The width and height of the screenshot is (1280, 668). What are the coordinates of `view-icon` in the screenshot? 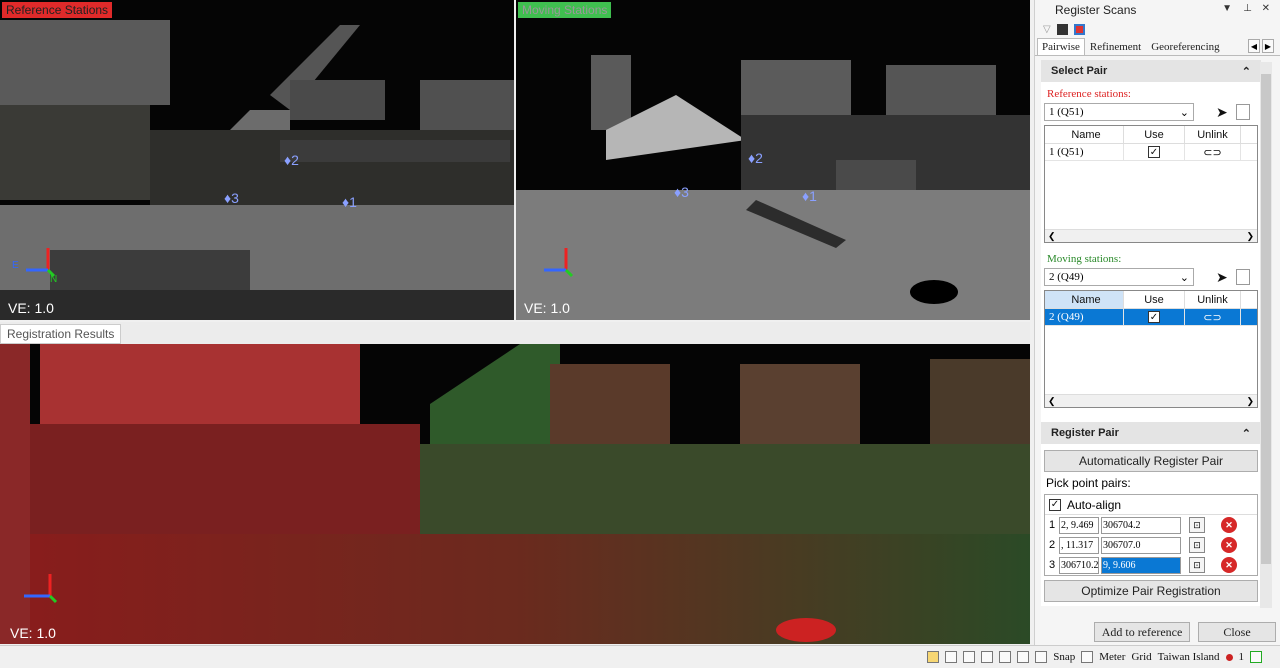 It's located at (1062, 29).